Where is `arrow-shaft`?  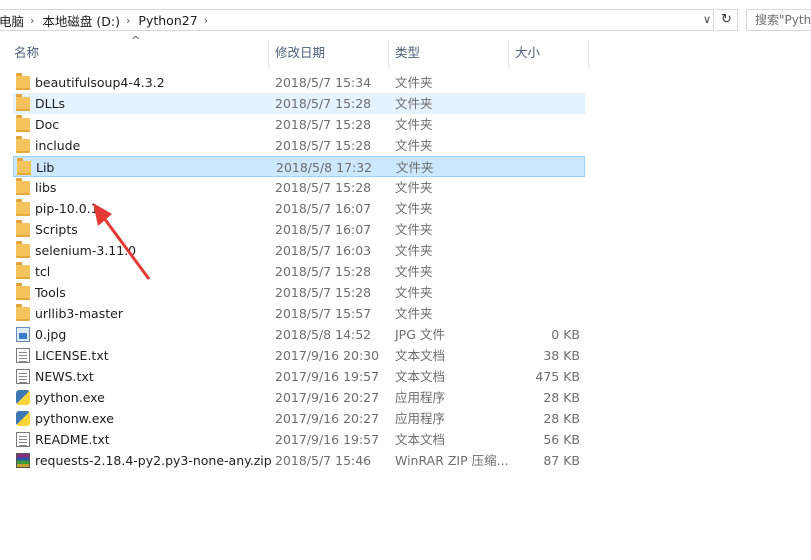
arrow-shaft is located at coordinates (125, 246).